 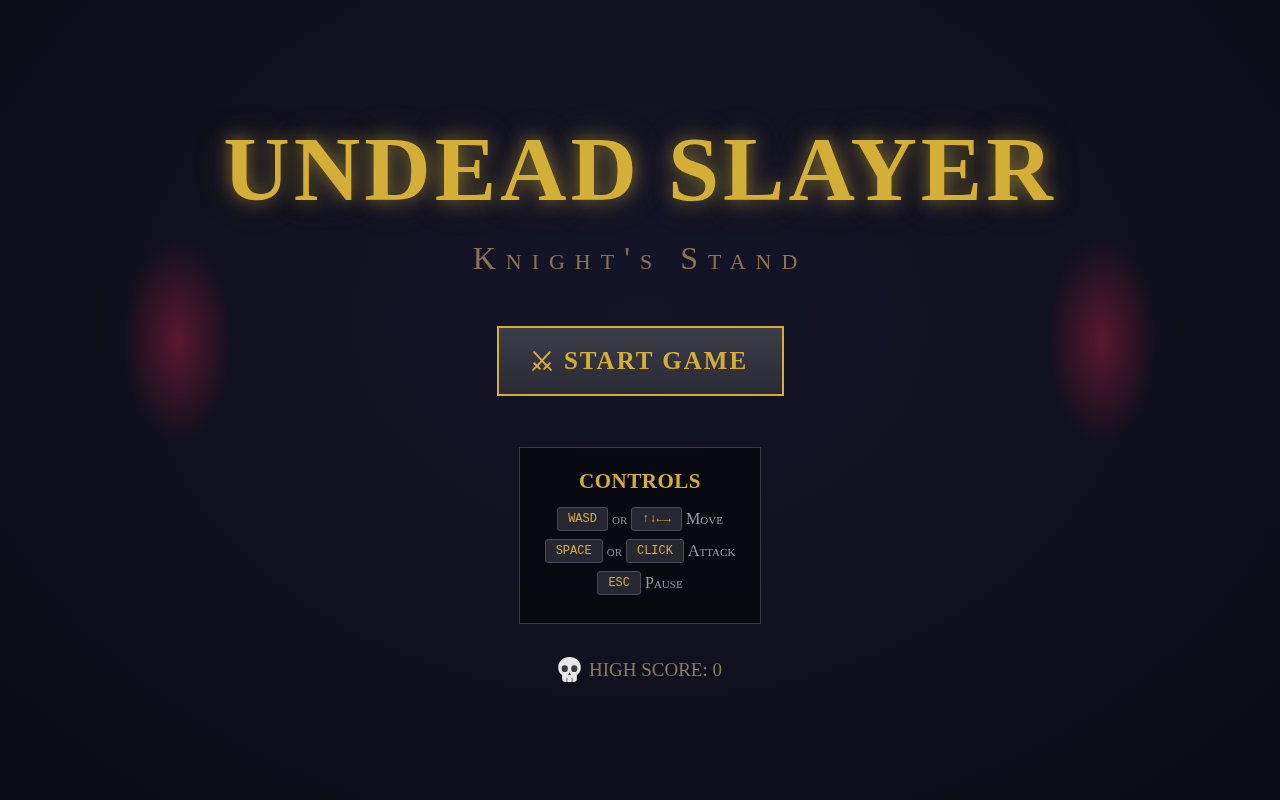 What do you see at coordinates (712, 551) in the screenshot?
I see `action-label: Attack` at bounding box center [712, 551].